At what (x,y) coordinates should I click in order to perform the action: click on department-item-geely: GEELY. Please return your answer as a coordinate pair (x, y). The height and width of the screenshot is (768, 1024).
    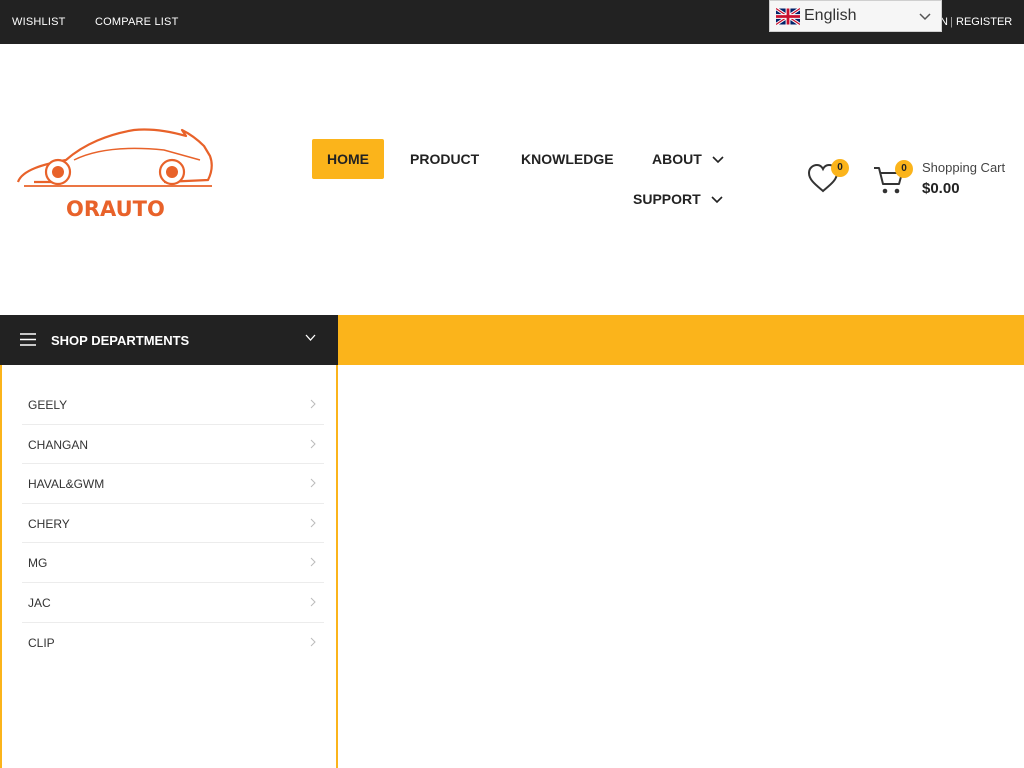
    Looking at the image, I should click on (173, 405).